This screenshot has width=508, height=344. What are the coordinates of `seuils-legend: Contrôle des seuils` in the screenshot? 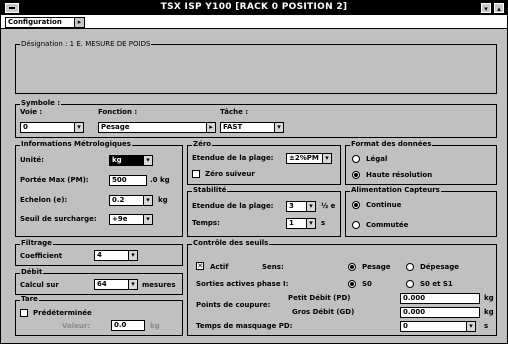 It's located at (231, 243).